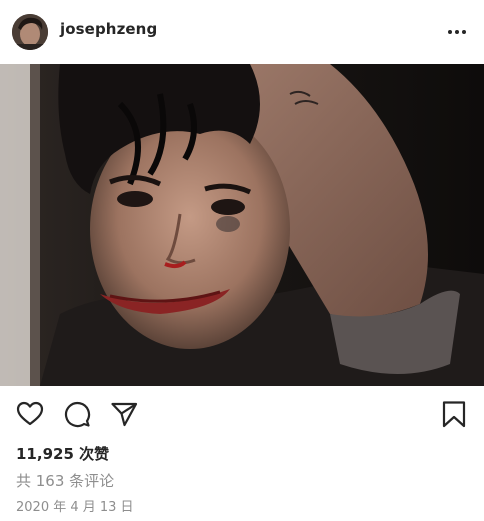  I want to click on paper-plane-icon, so click(124, 414).